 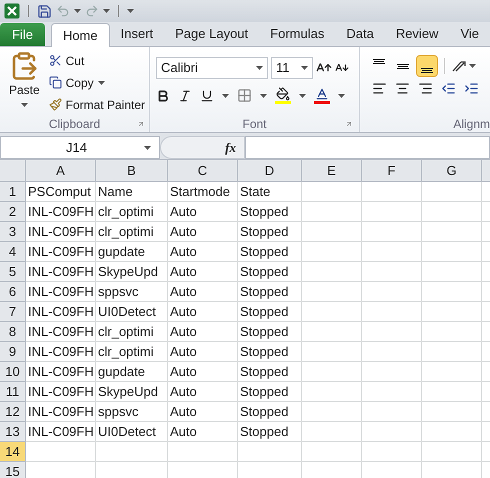 What do you see at coordinates (13, 192) in the screenshot?
I see `row-header: 1` at bounding box center [13, 192].